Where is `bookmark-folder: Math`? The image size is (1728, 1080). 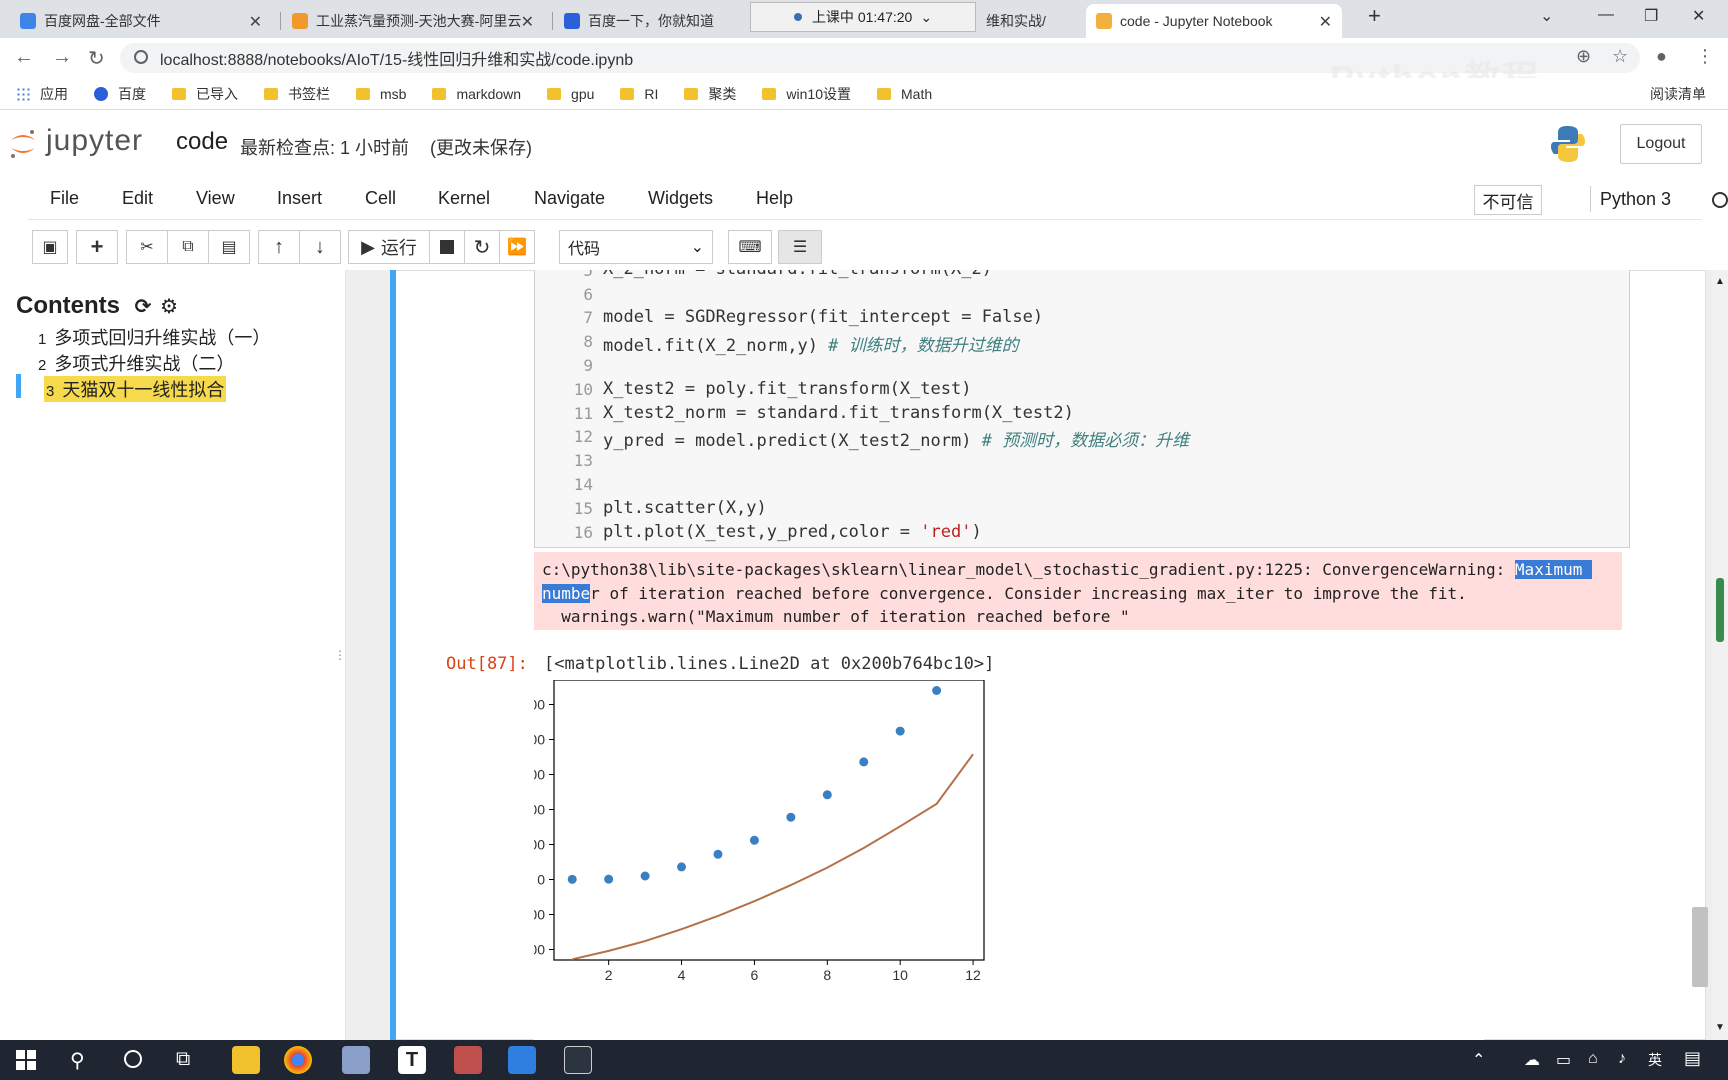
bookmark-folder: Math is located at coordinates (904, 94).